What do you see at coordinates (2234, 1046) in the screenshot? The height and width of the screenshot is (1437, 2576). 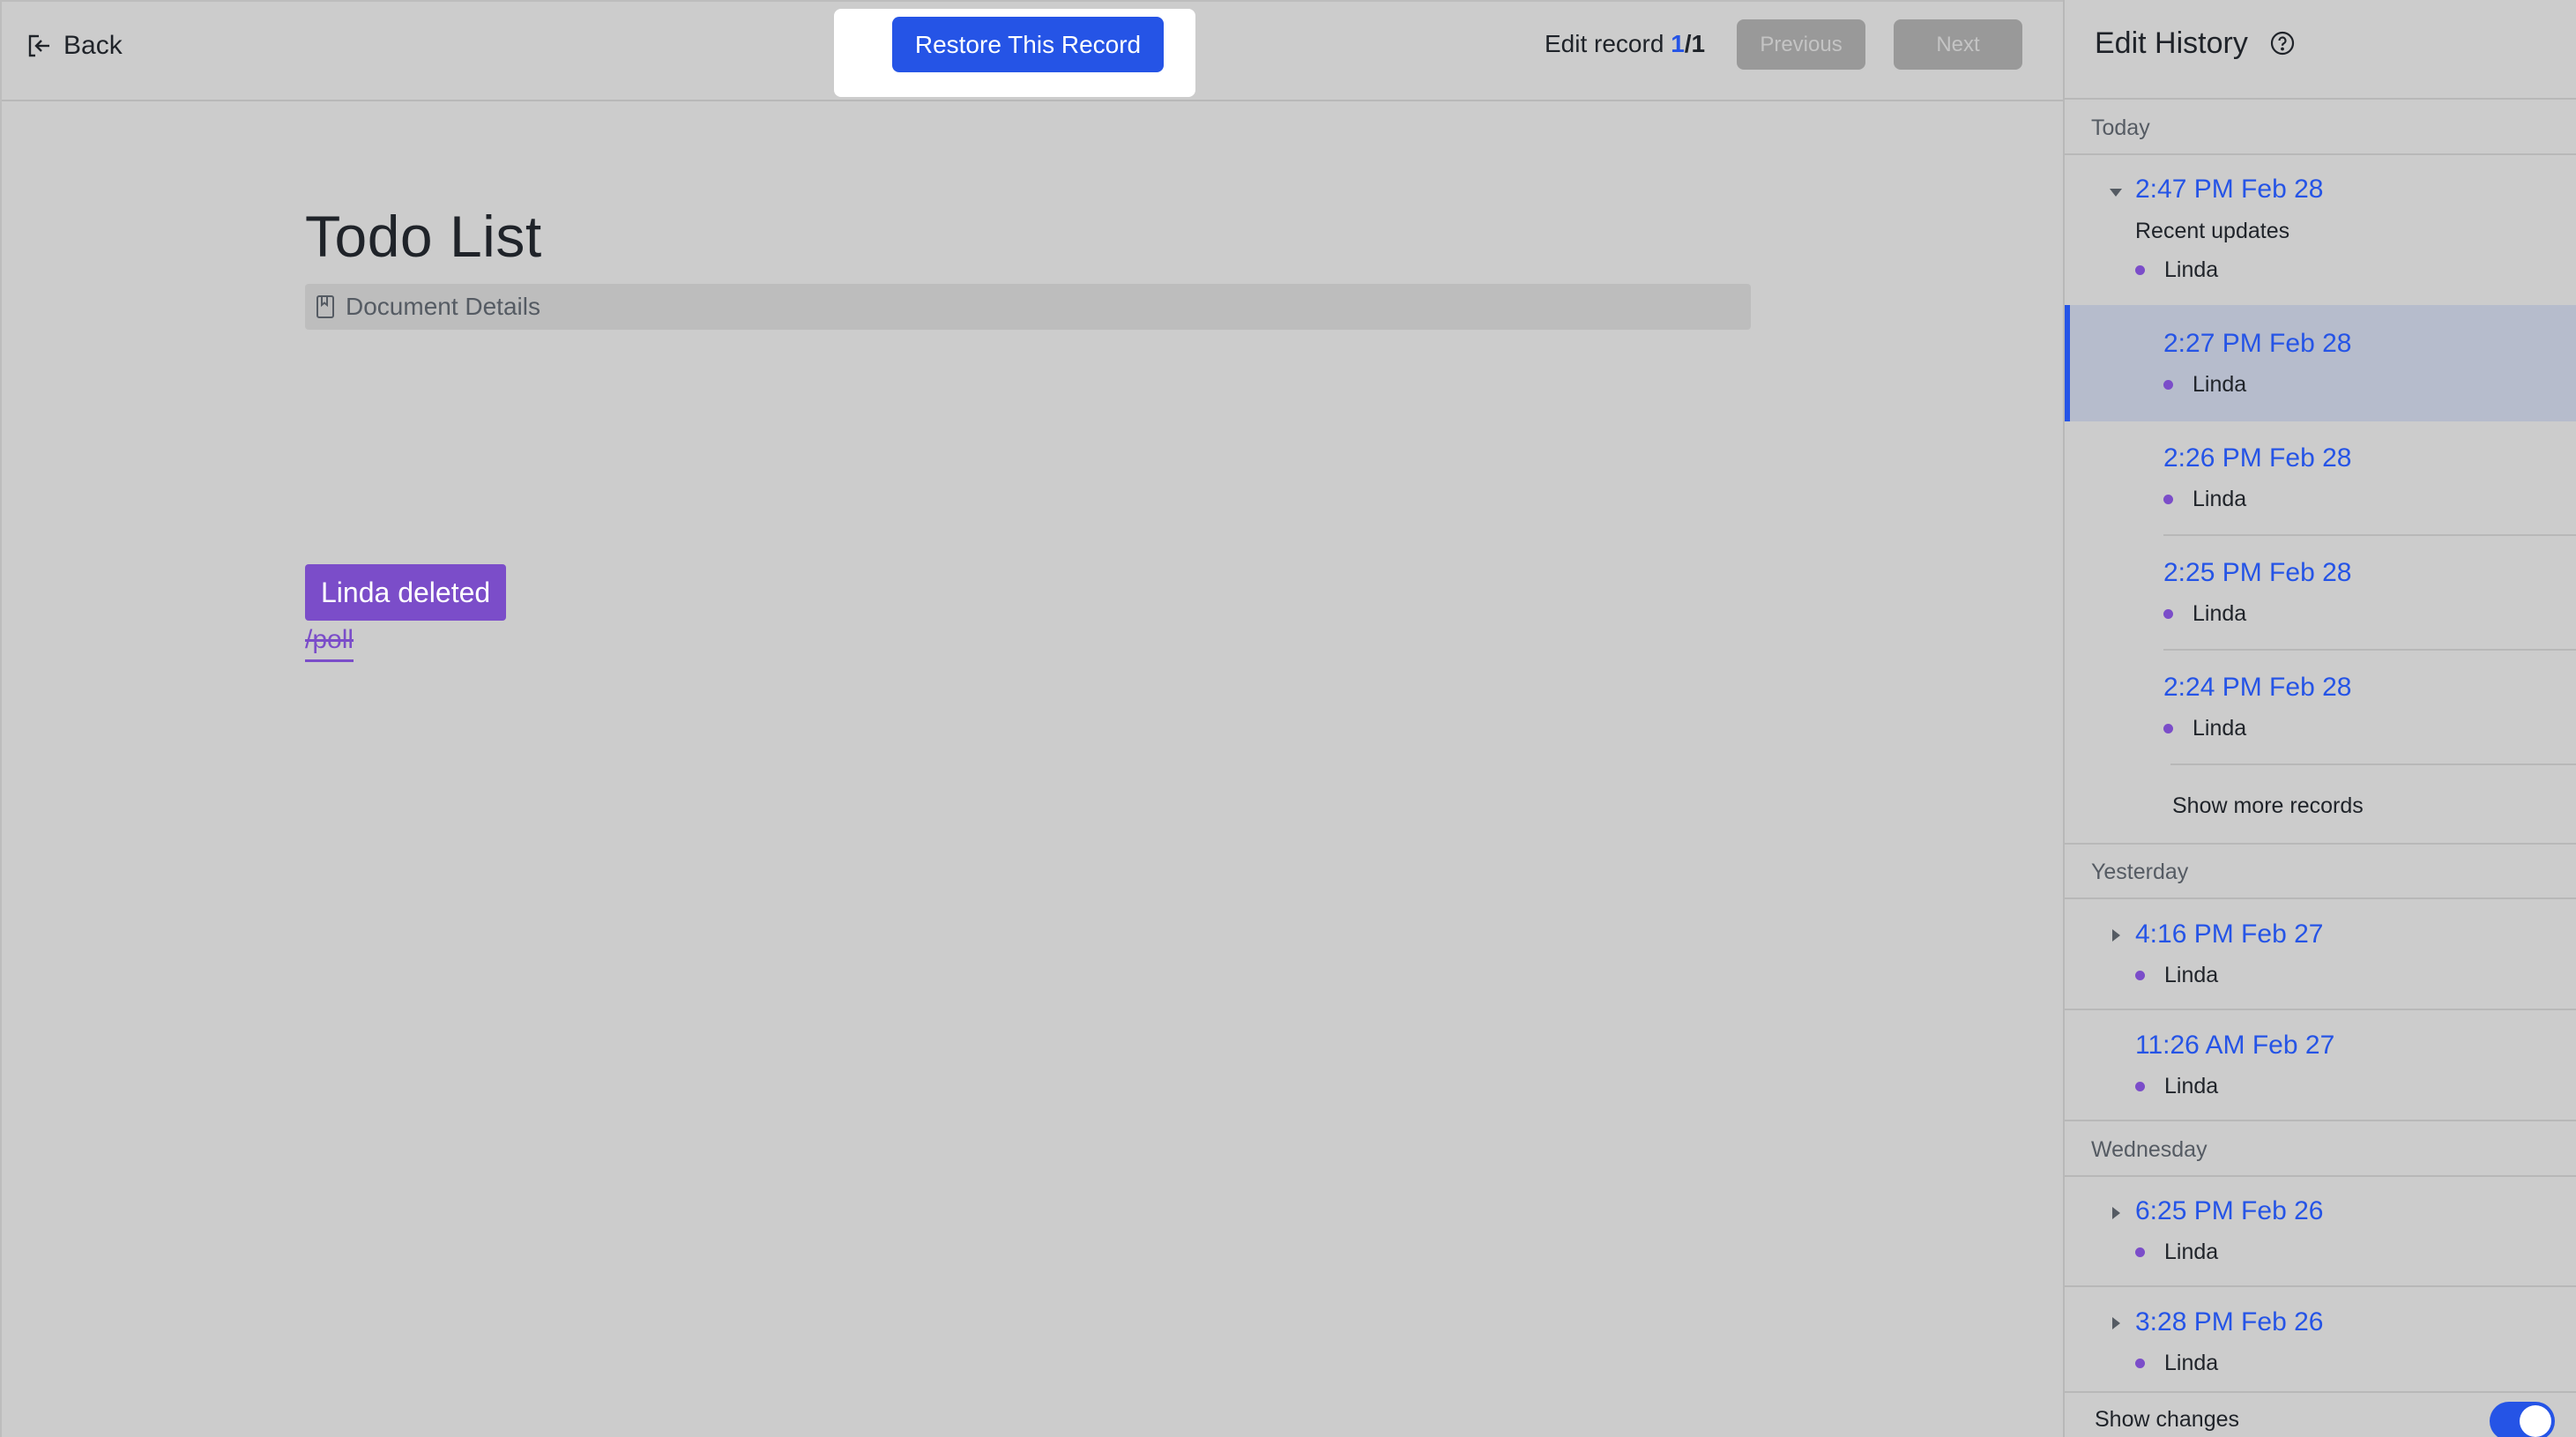 I see `entry-time: 11:26 AM Feb 27` at bounding box center [2234, 1046].